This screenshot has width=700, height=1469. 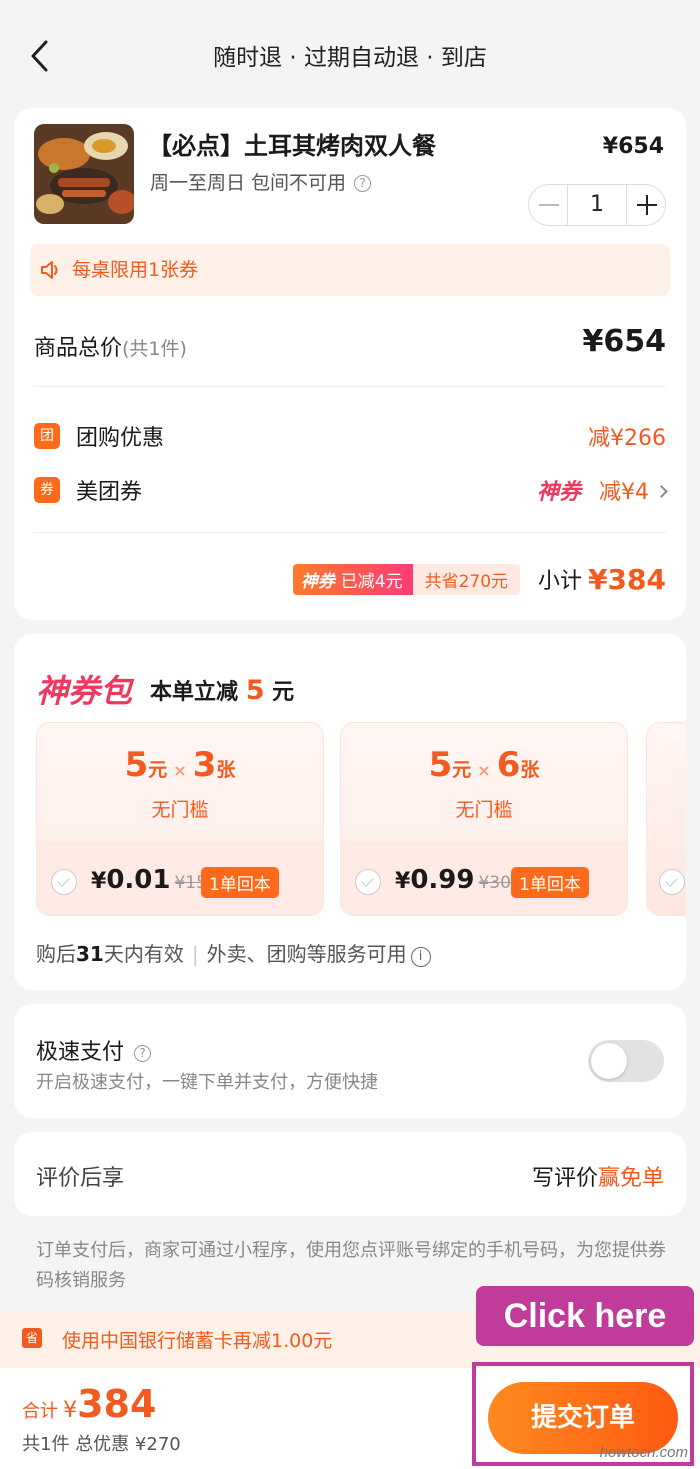 What do you see at coordinates (56, 954) in the screenshot?
I see `validity-prefix: 购后` at bounding box center [56, 954].